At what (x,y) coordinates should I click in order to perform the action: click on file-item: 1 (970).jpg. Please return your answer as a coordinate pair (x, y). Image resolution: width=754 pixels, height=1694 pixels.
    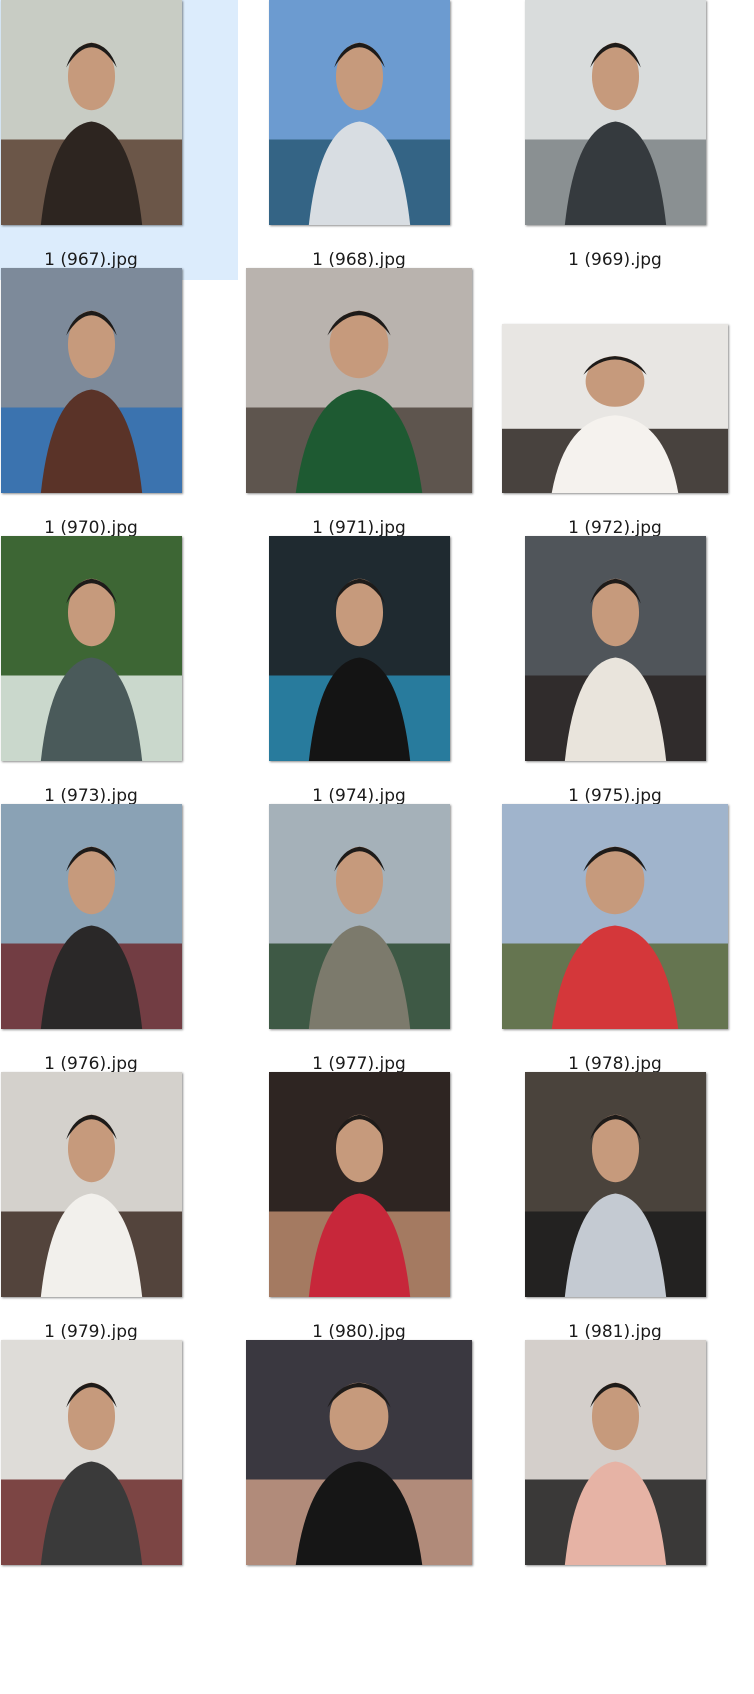
    Looking at the image, I should click on (119, 408).